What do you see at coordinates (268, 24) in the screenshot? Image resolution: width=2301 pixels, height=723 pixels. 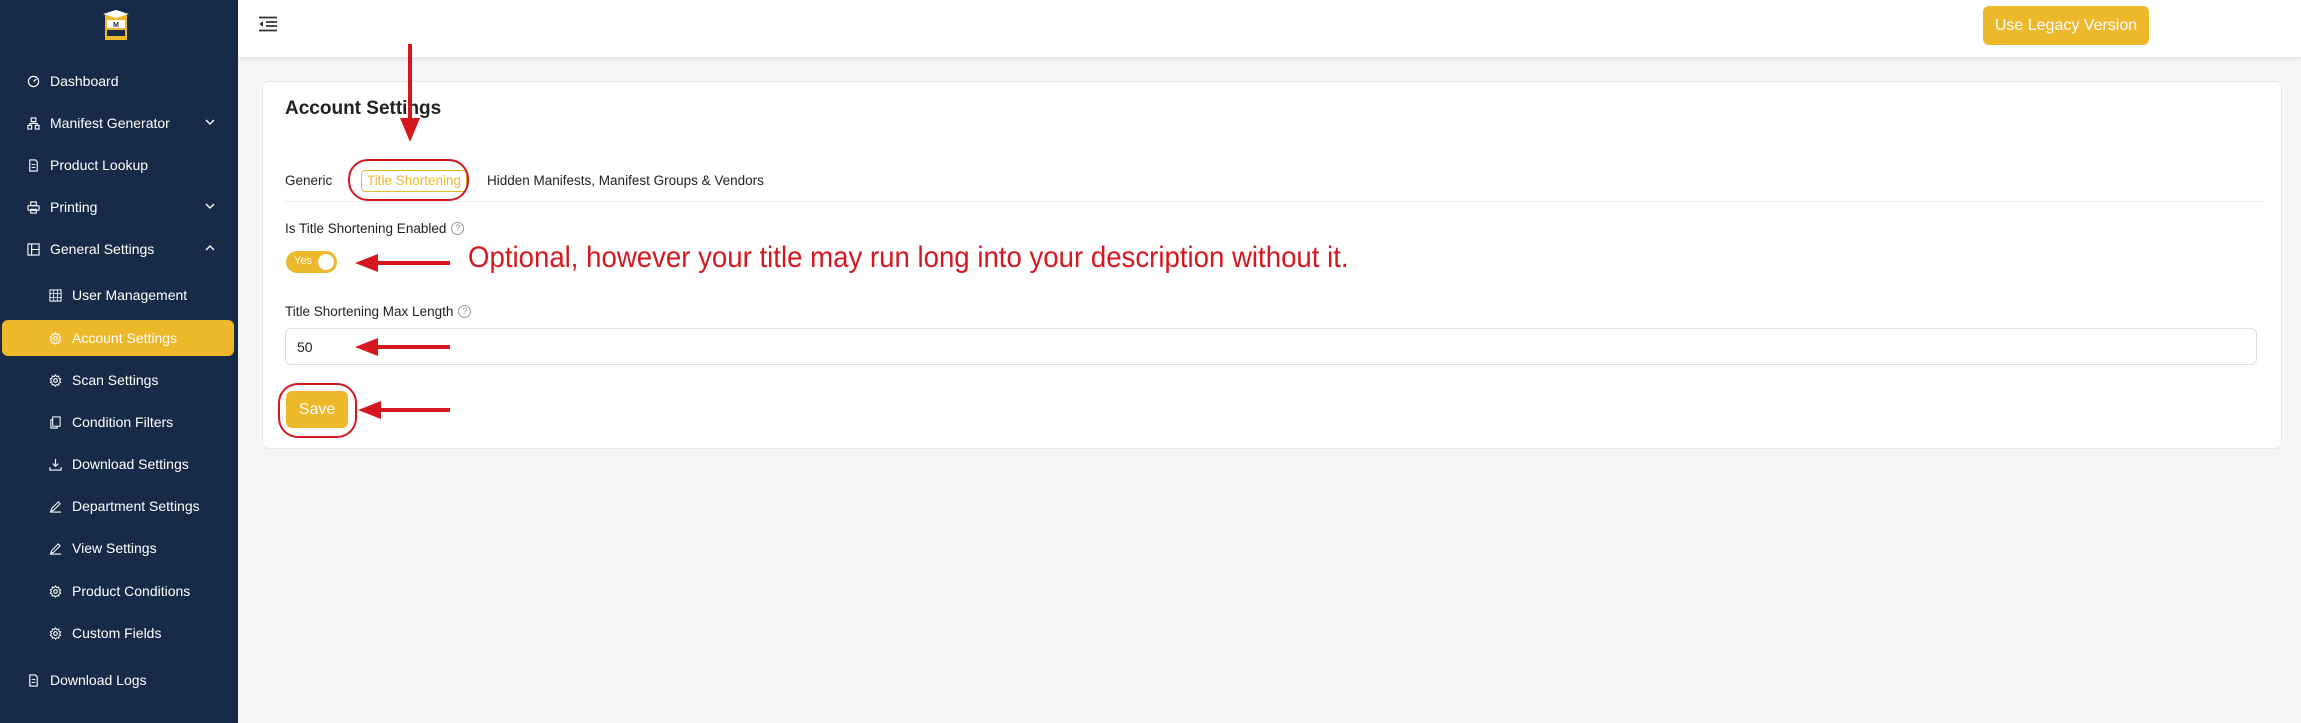 I see `menu-collapse-icon` at bounding box center [268, 24].